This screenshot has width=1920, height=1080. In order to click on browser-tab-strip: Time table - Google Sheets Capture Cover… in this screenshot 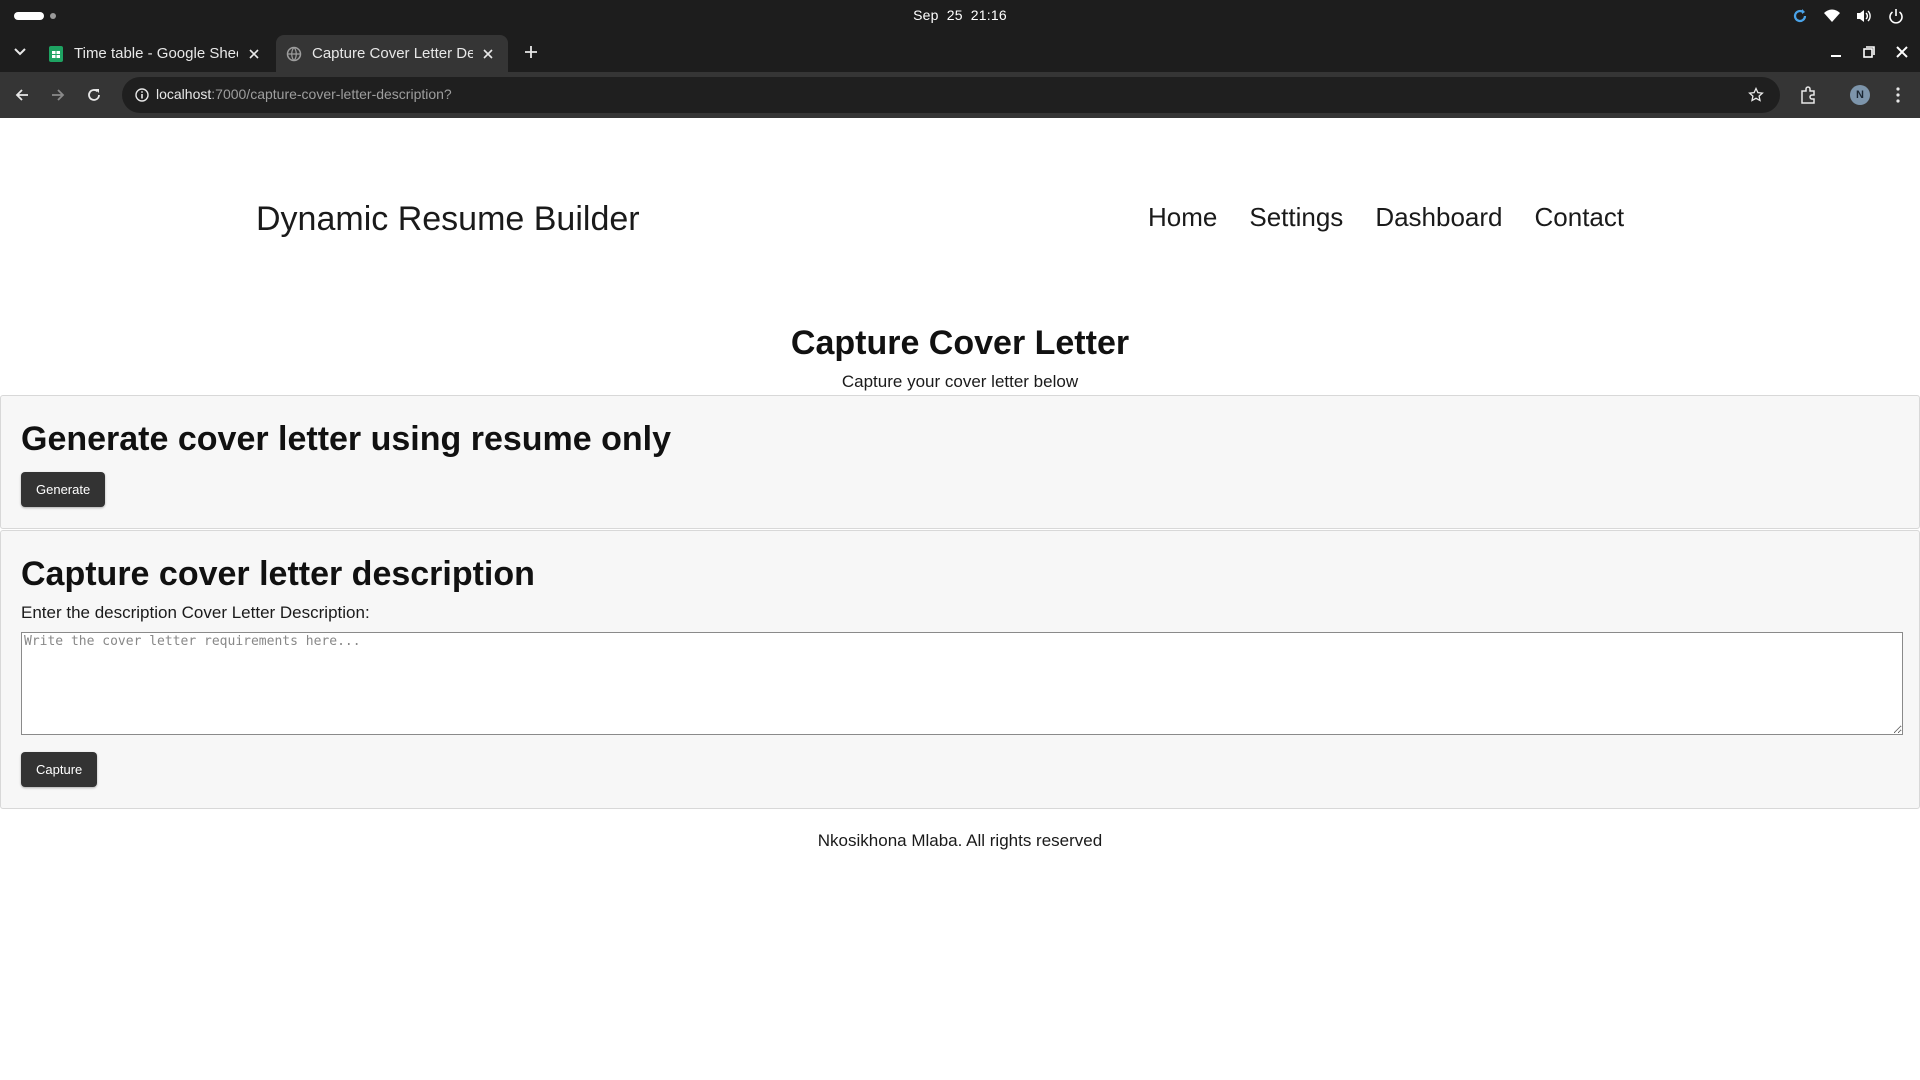, I will do `click(960, 52)`.